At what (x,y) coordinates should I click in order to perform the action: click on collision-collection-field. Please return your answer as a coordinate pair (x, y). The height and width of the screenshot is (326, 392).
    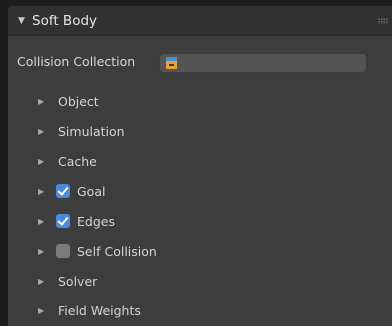
    Looking at the image, I should click on (263, 63).